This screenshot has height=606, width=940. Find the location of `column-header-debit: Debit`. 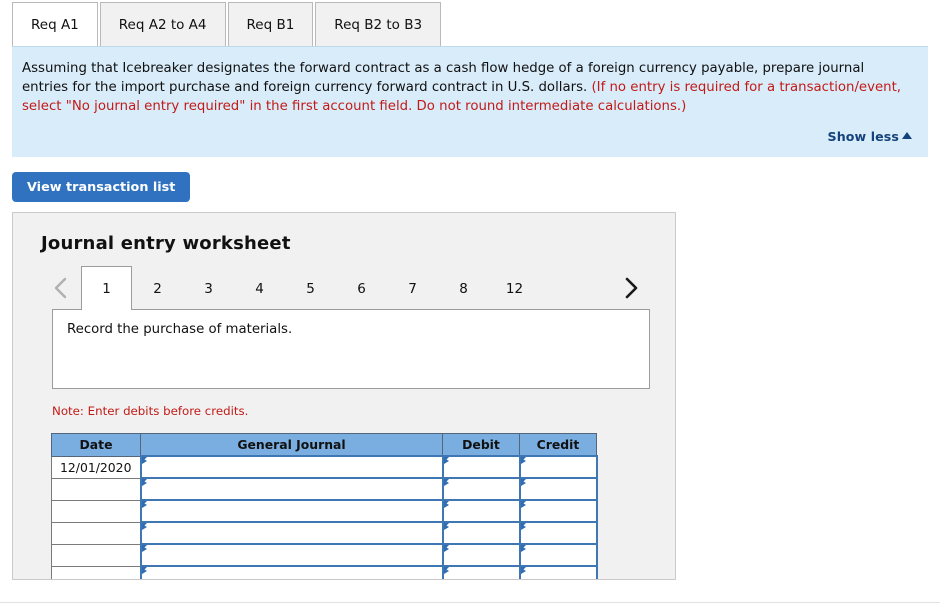

column-header-debit: Debit is located at coordinates (481, 445).